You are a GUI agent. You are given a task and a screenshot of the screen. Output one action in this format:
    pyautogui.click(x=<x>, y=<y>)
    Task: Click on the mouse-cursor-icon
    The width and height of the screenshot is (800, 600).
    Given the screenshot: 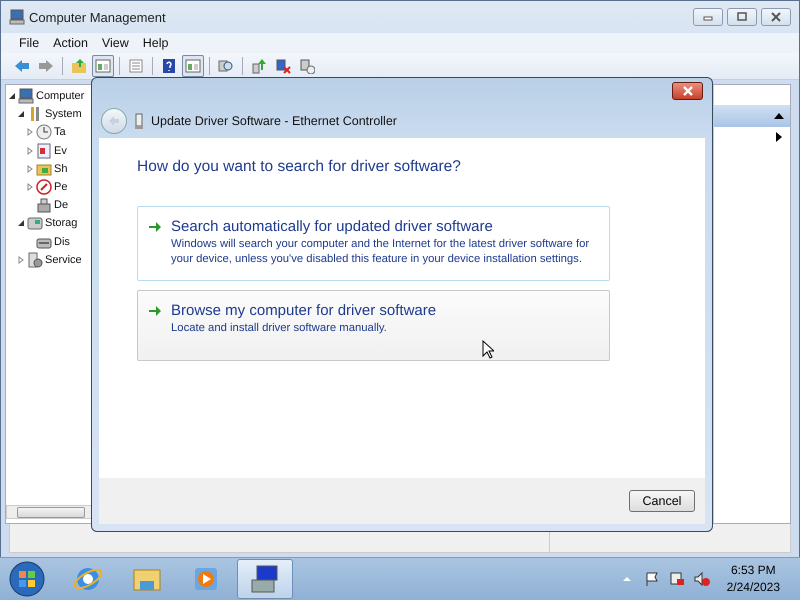 What is the action you would take?
    pyautogui.click(x=488, y=349)
    